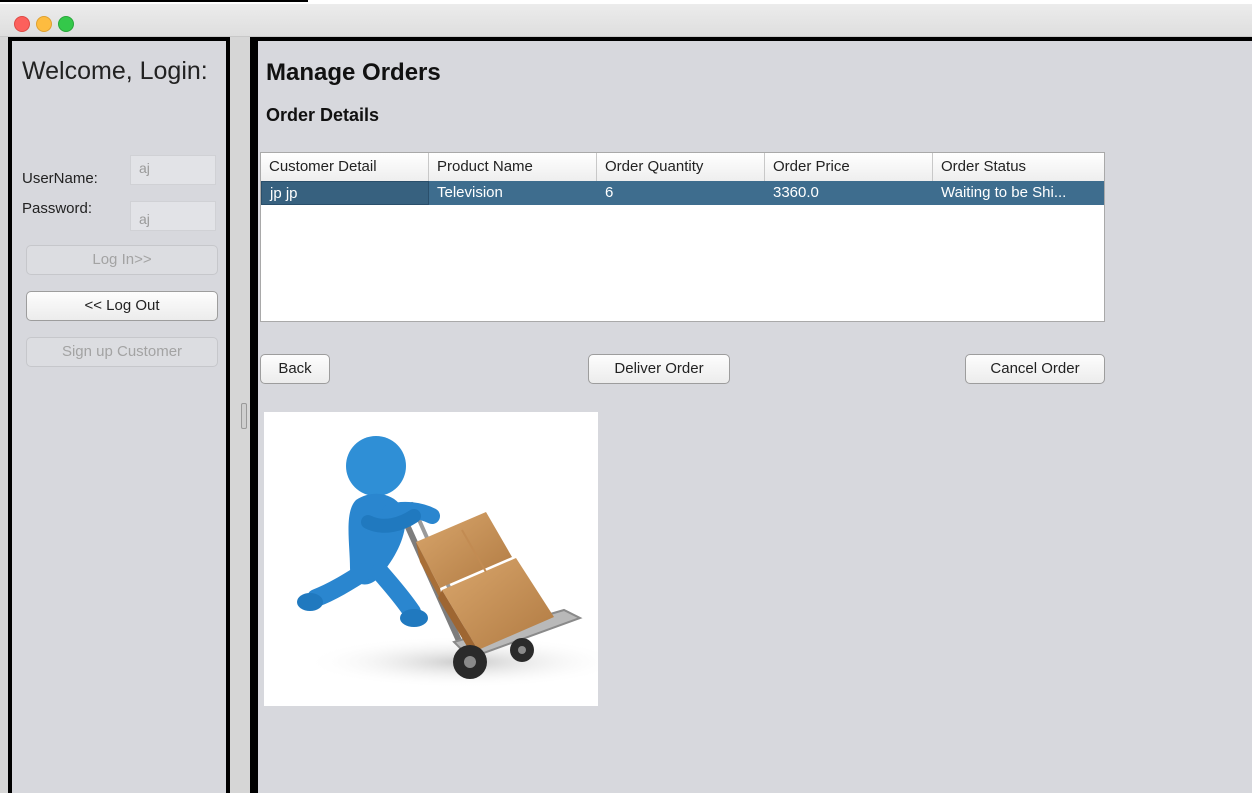  What do you see at coordinates (513, 193) in the screenshot?
I see `table-cell: Television` at bounding box center [513, 193].